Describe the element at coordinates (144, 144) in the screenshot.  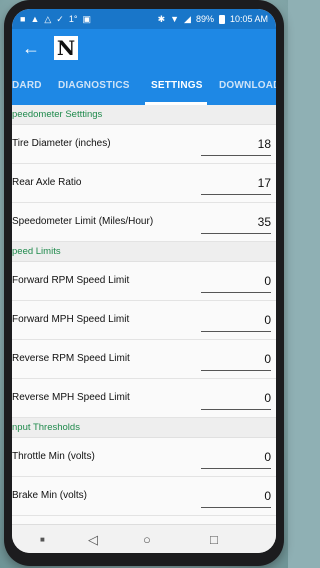
I see `setting-row-tire-diameter: Tire Diameter (inches) 18` at that location.